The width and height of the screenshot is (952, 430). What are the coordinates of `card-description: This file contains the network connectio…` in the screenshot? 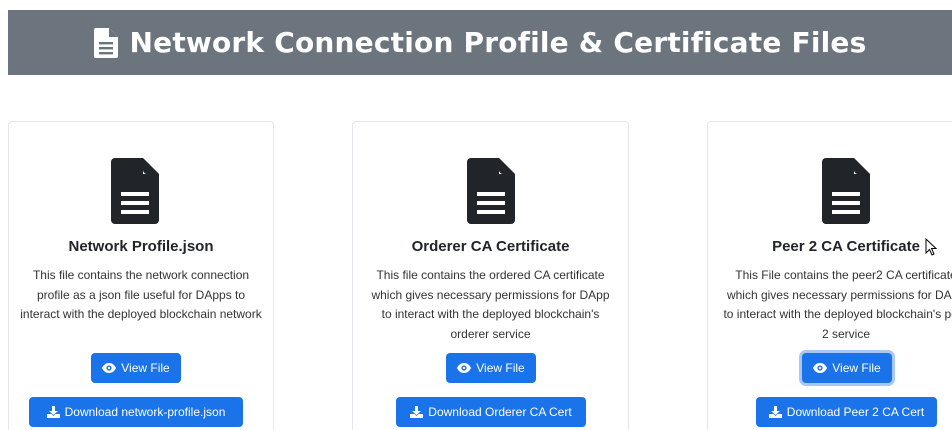 It's located at (141, 294).